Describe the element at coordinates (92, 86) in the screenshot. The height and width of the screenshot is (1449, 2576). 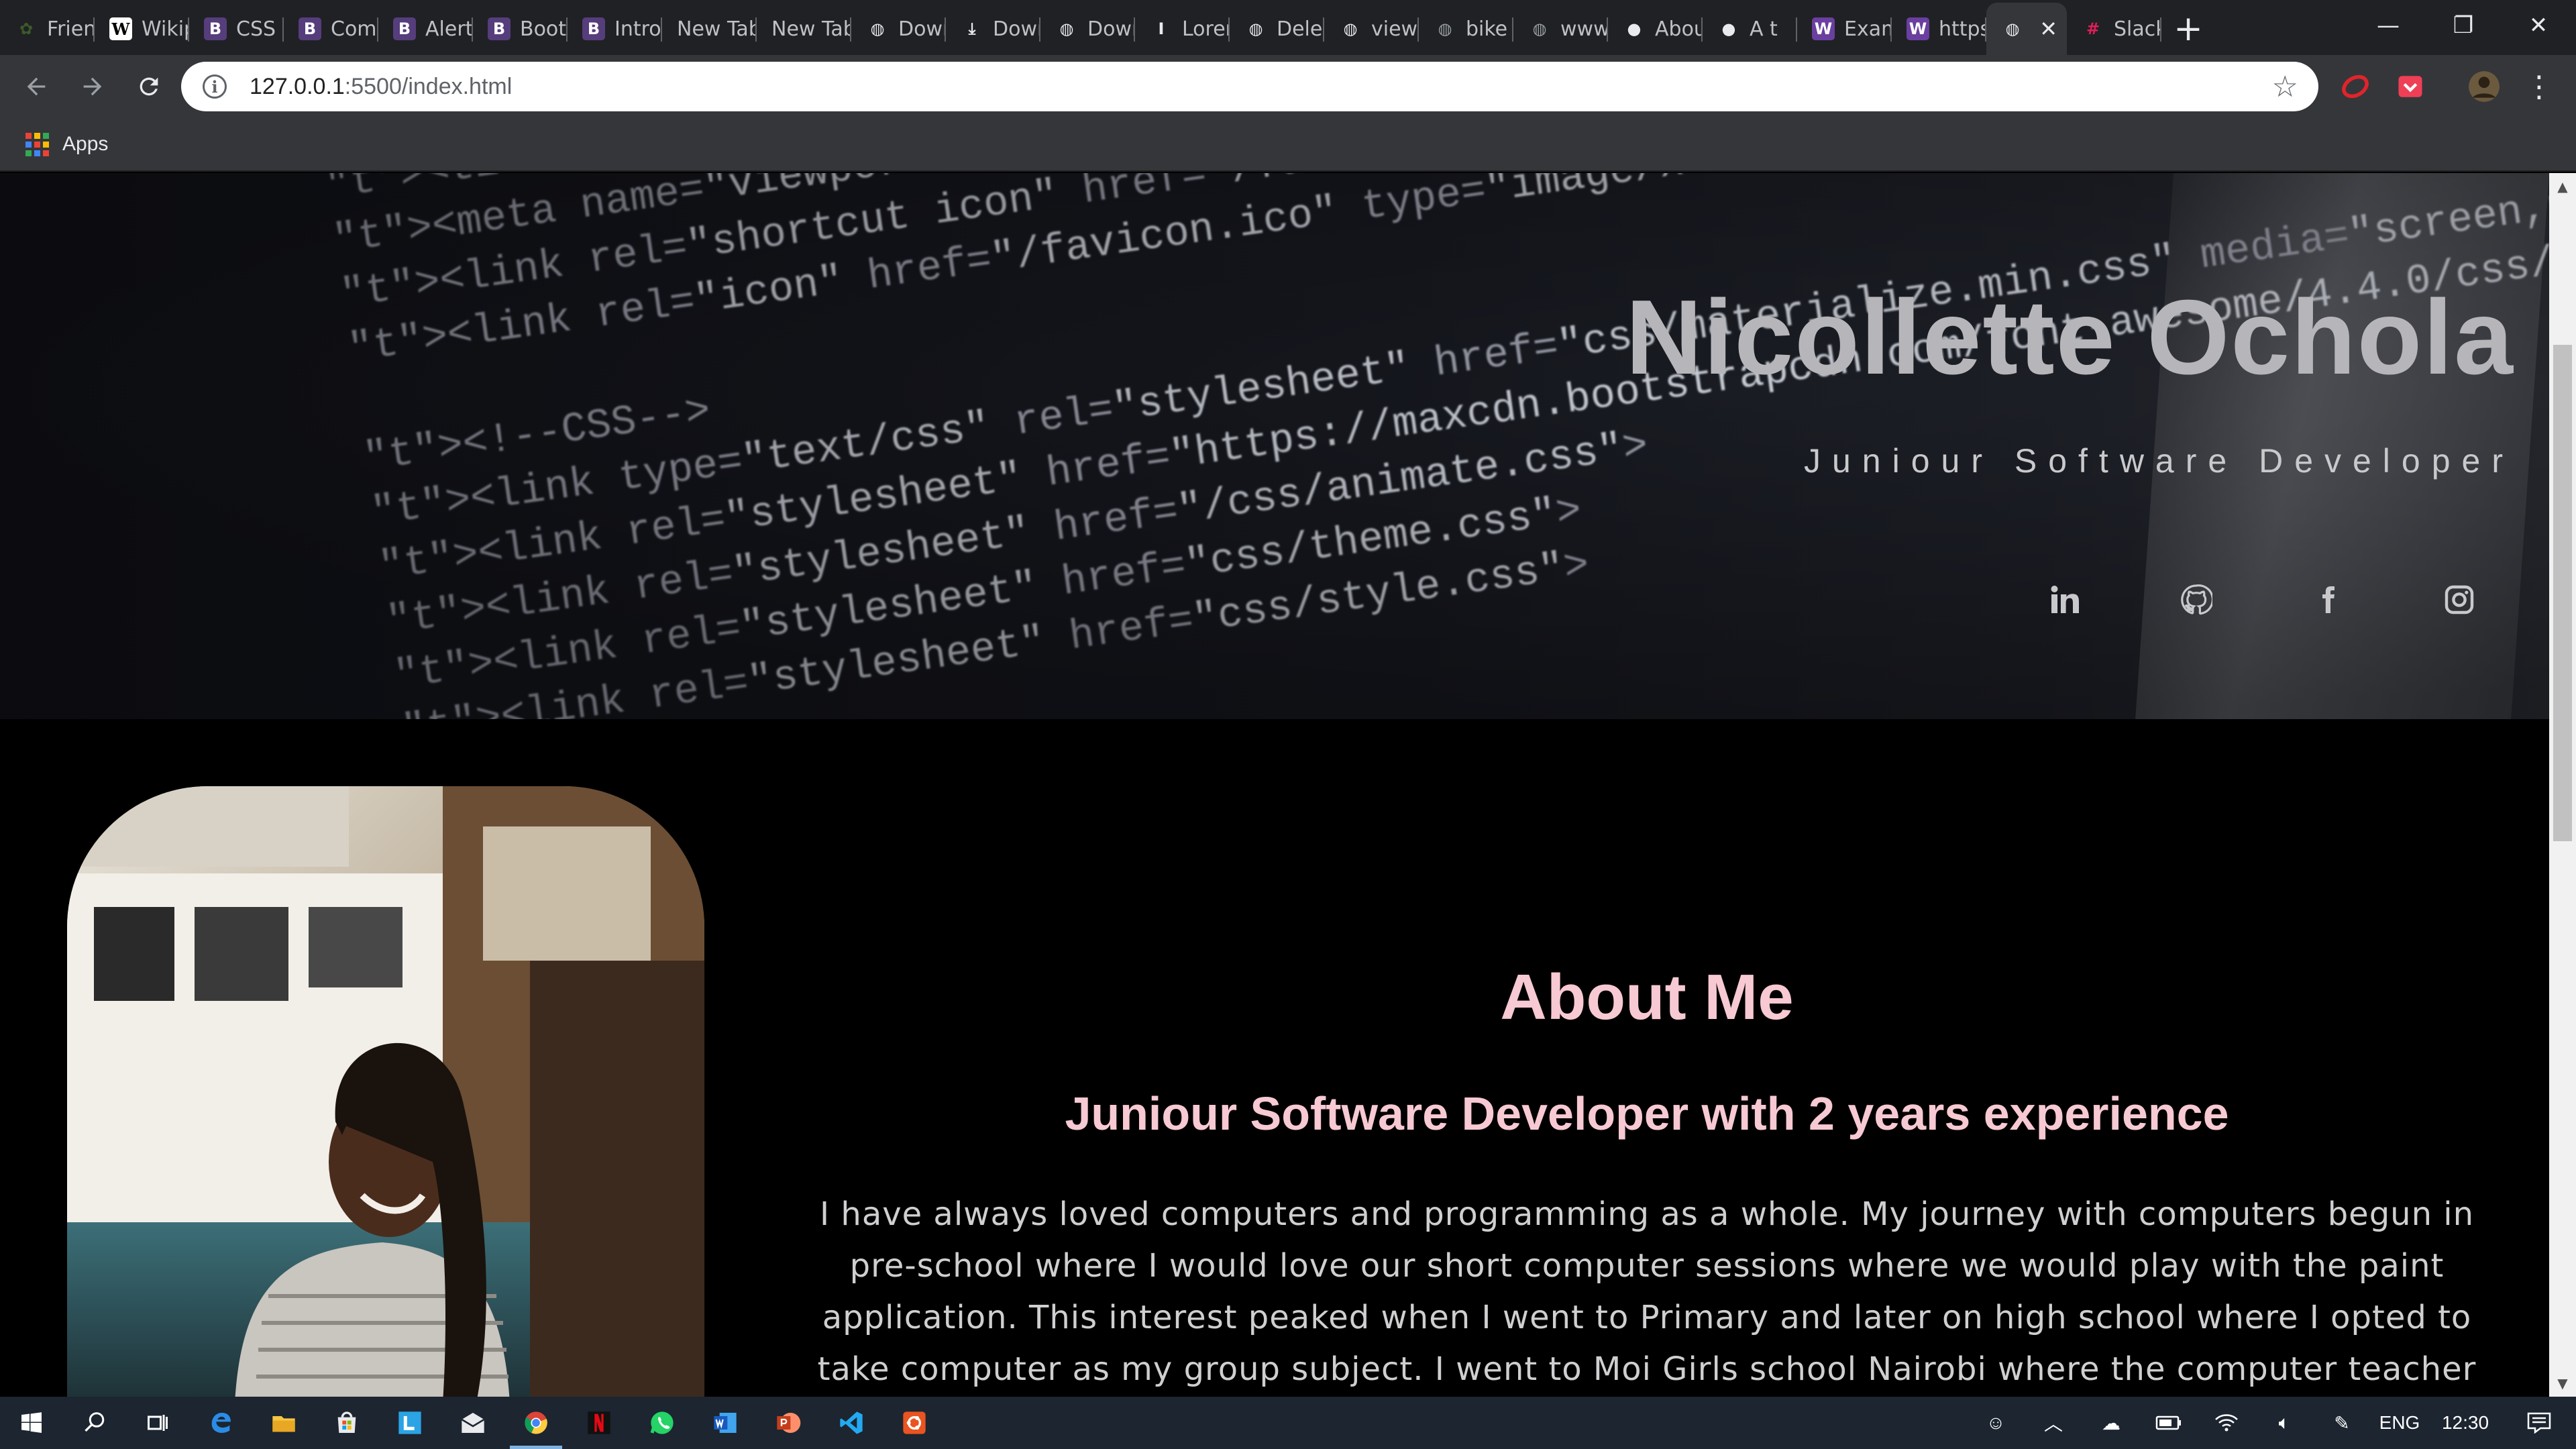
I see `forward-button` at that location.